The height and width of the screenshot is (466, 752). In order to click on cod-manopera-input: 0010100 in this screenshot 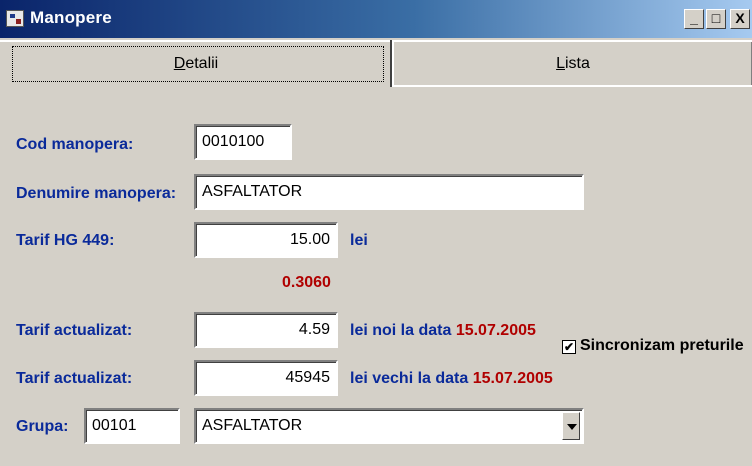, I will do `click(243, 142)`.